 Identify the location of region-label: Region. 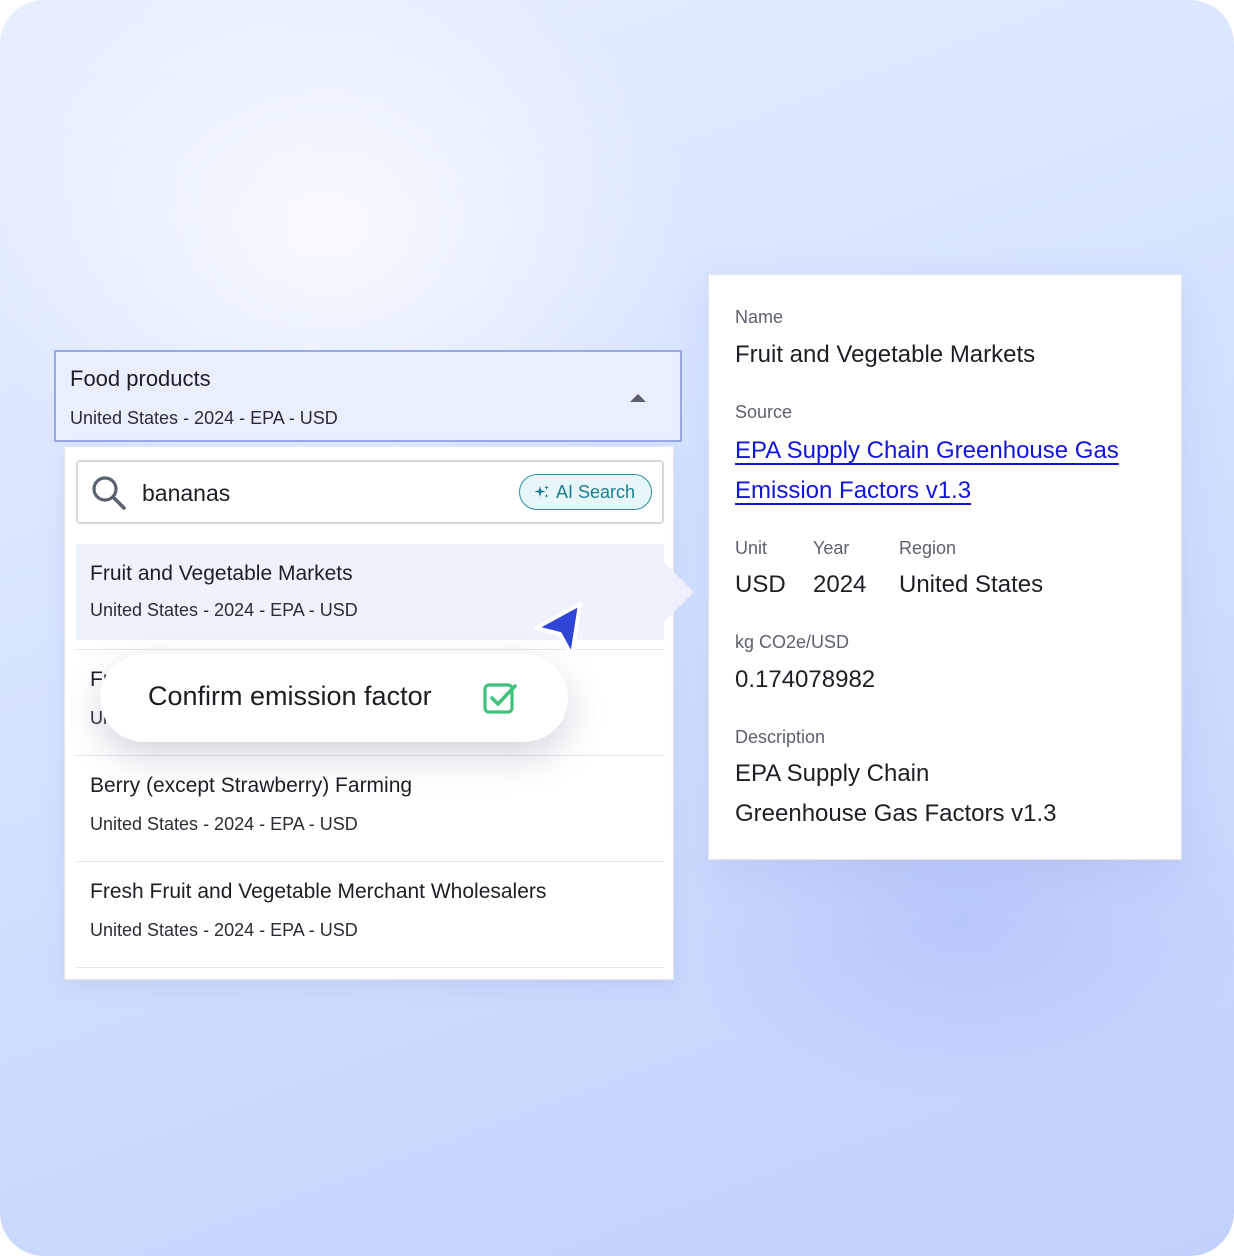
(928, 548).